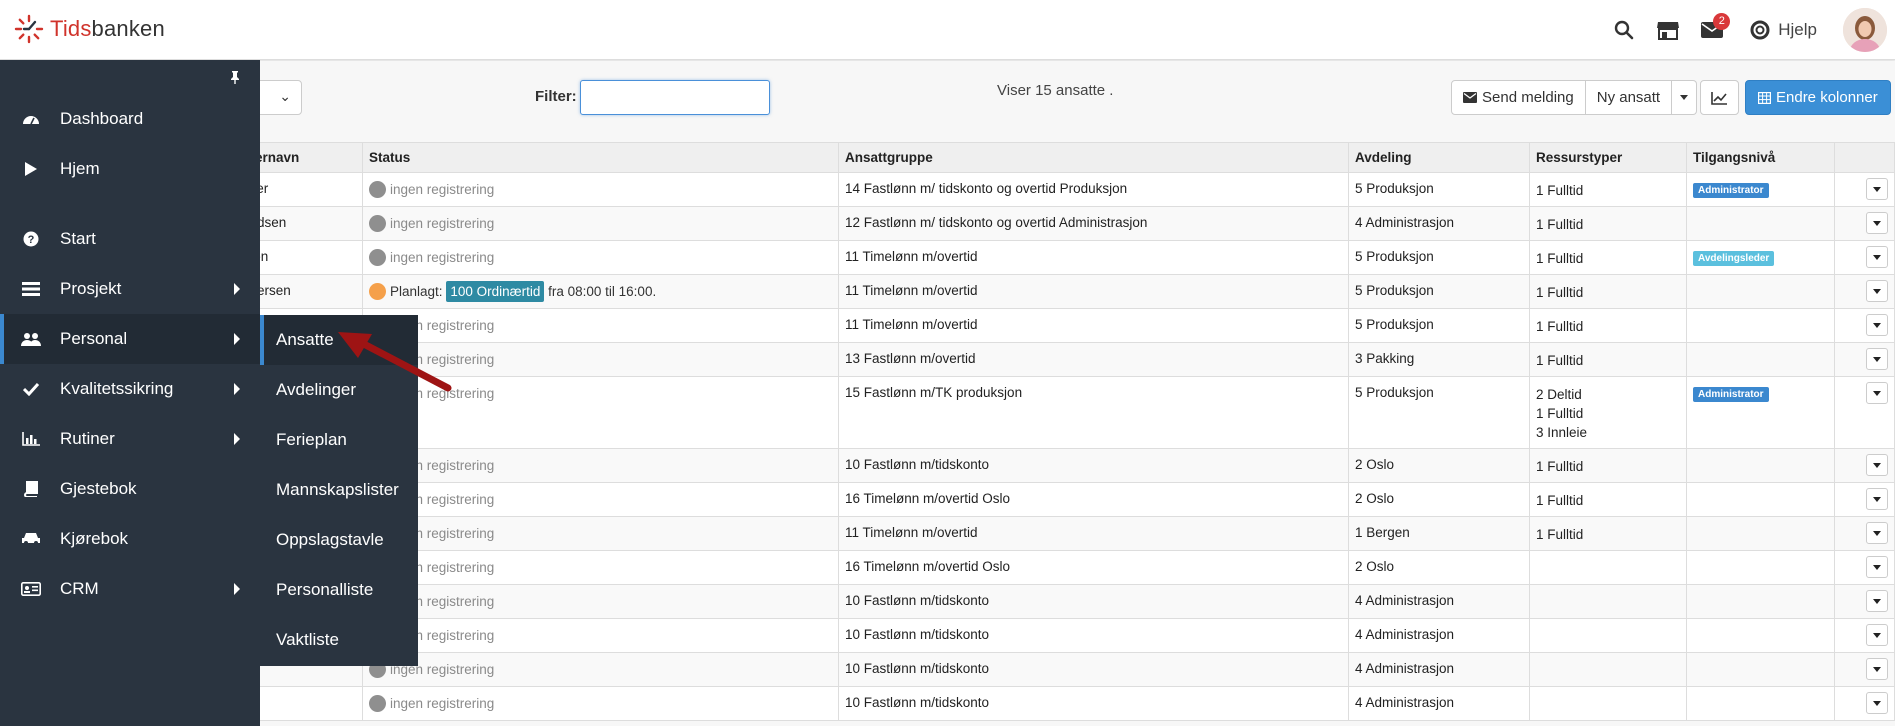 This screenshot has width=1895, height=726. I want to click on sidebar-item-kvalitetssikring: Kvalitetssikring, so click(130, 389).